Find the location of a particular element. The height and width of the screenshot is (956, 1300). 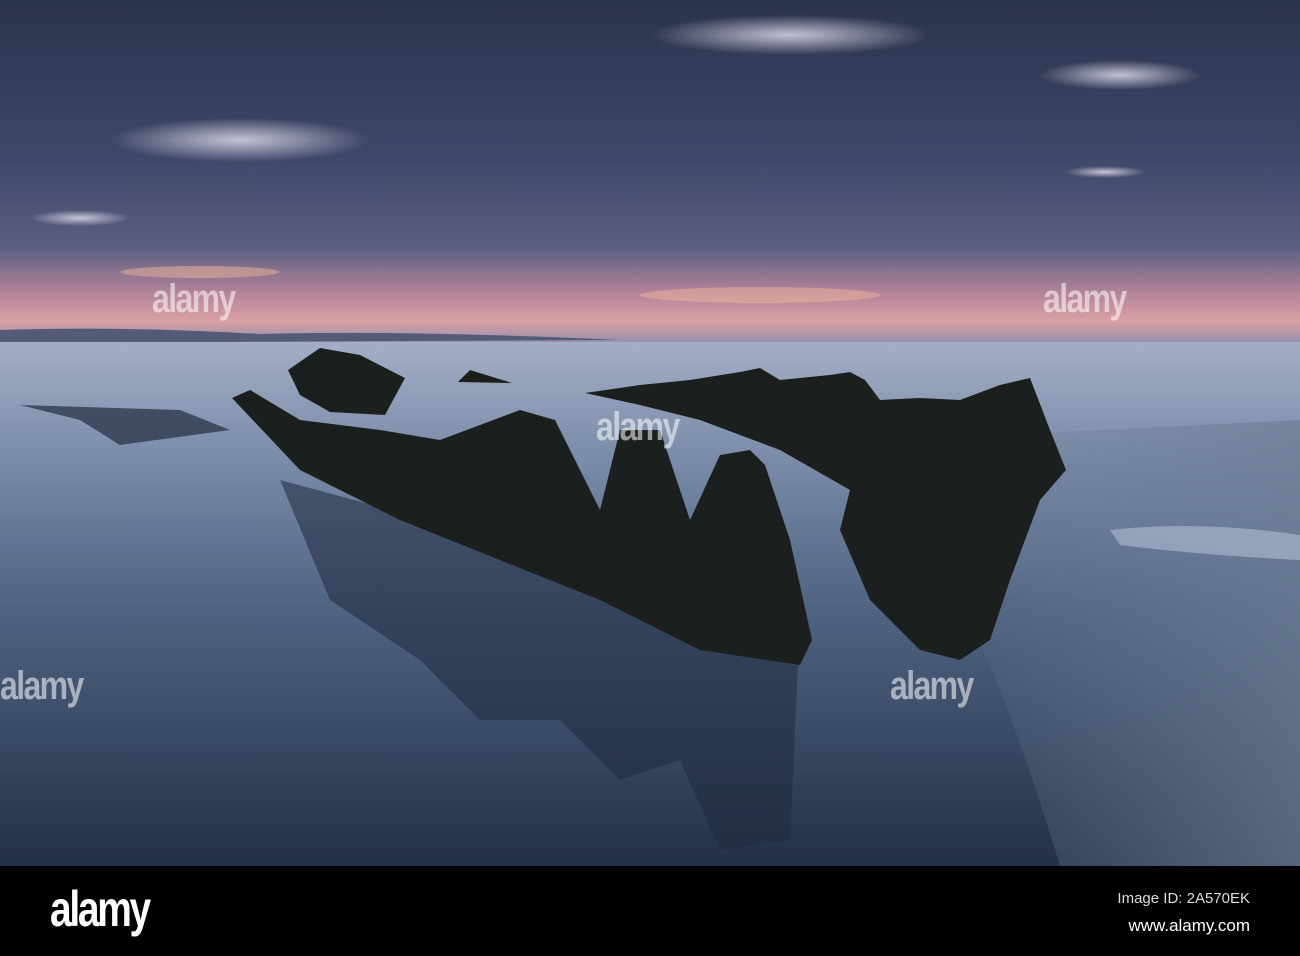

image-id: Image ID: 2A570EK is located at coordinates (1183, 898).